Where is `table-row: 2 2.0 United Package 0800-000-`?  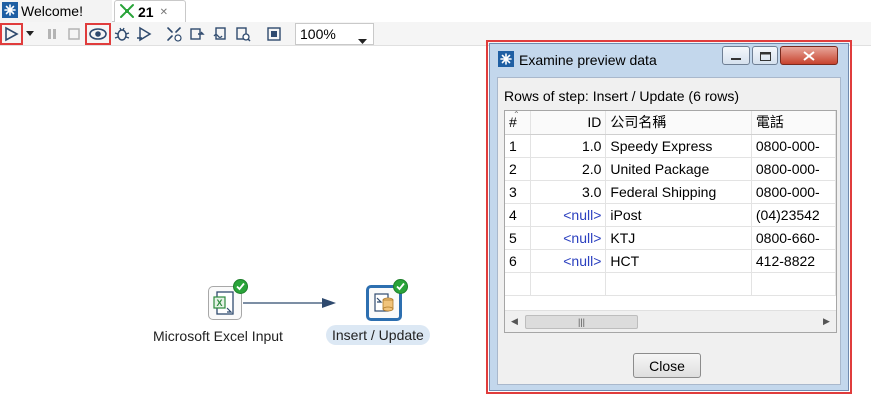
table-row: 2 2.0 United Package 0800-000- is located at coordinates (670, 169).